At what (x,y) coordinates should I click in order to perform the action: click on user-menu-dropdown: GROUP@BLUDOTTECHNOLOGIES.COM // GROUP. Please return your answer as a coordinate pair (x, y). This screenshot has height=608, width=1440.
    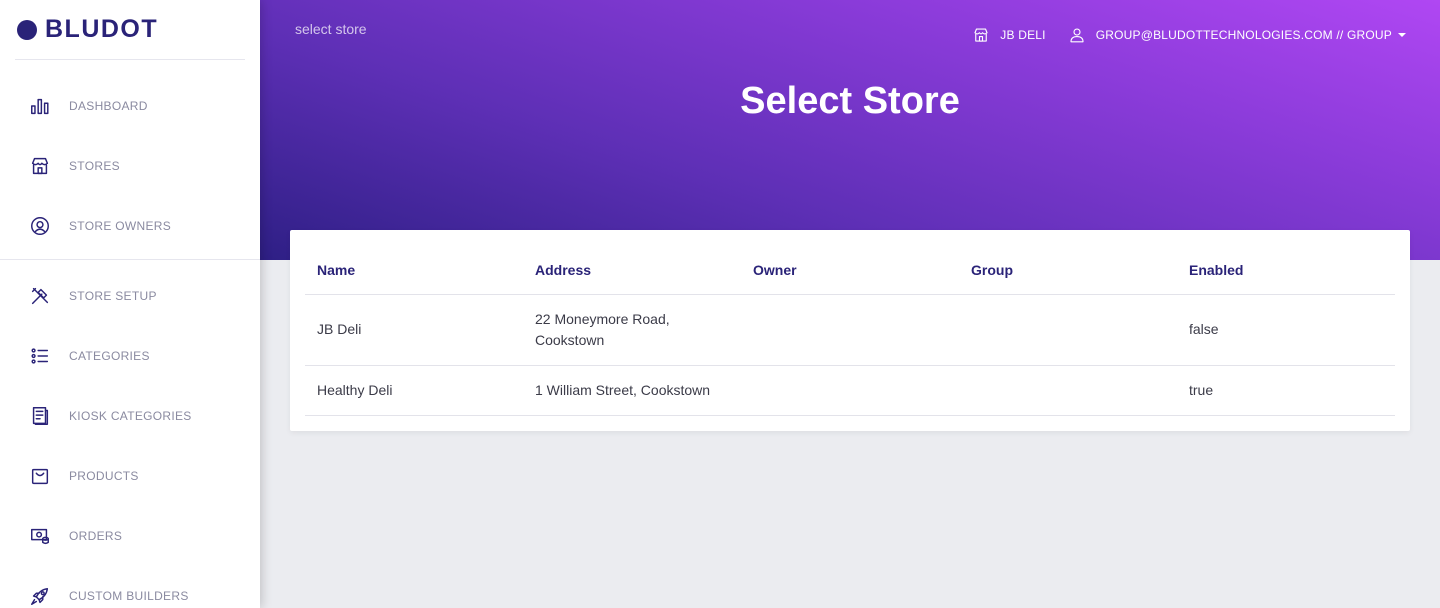
    Looking at the image, I should click on (1237, 35).